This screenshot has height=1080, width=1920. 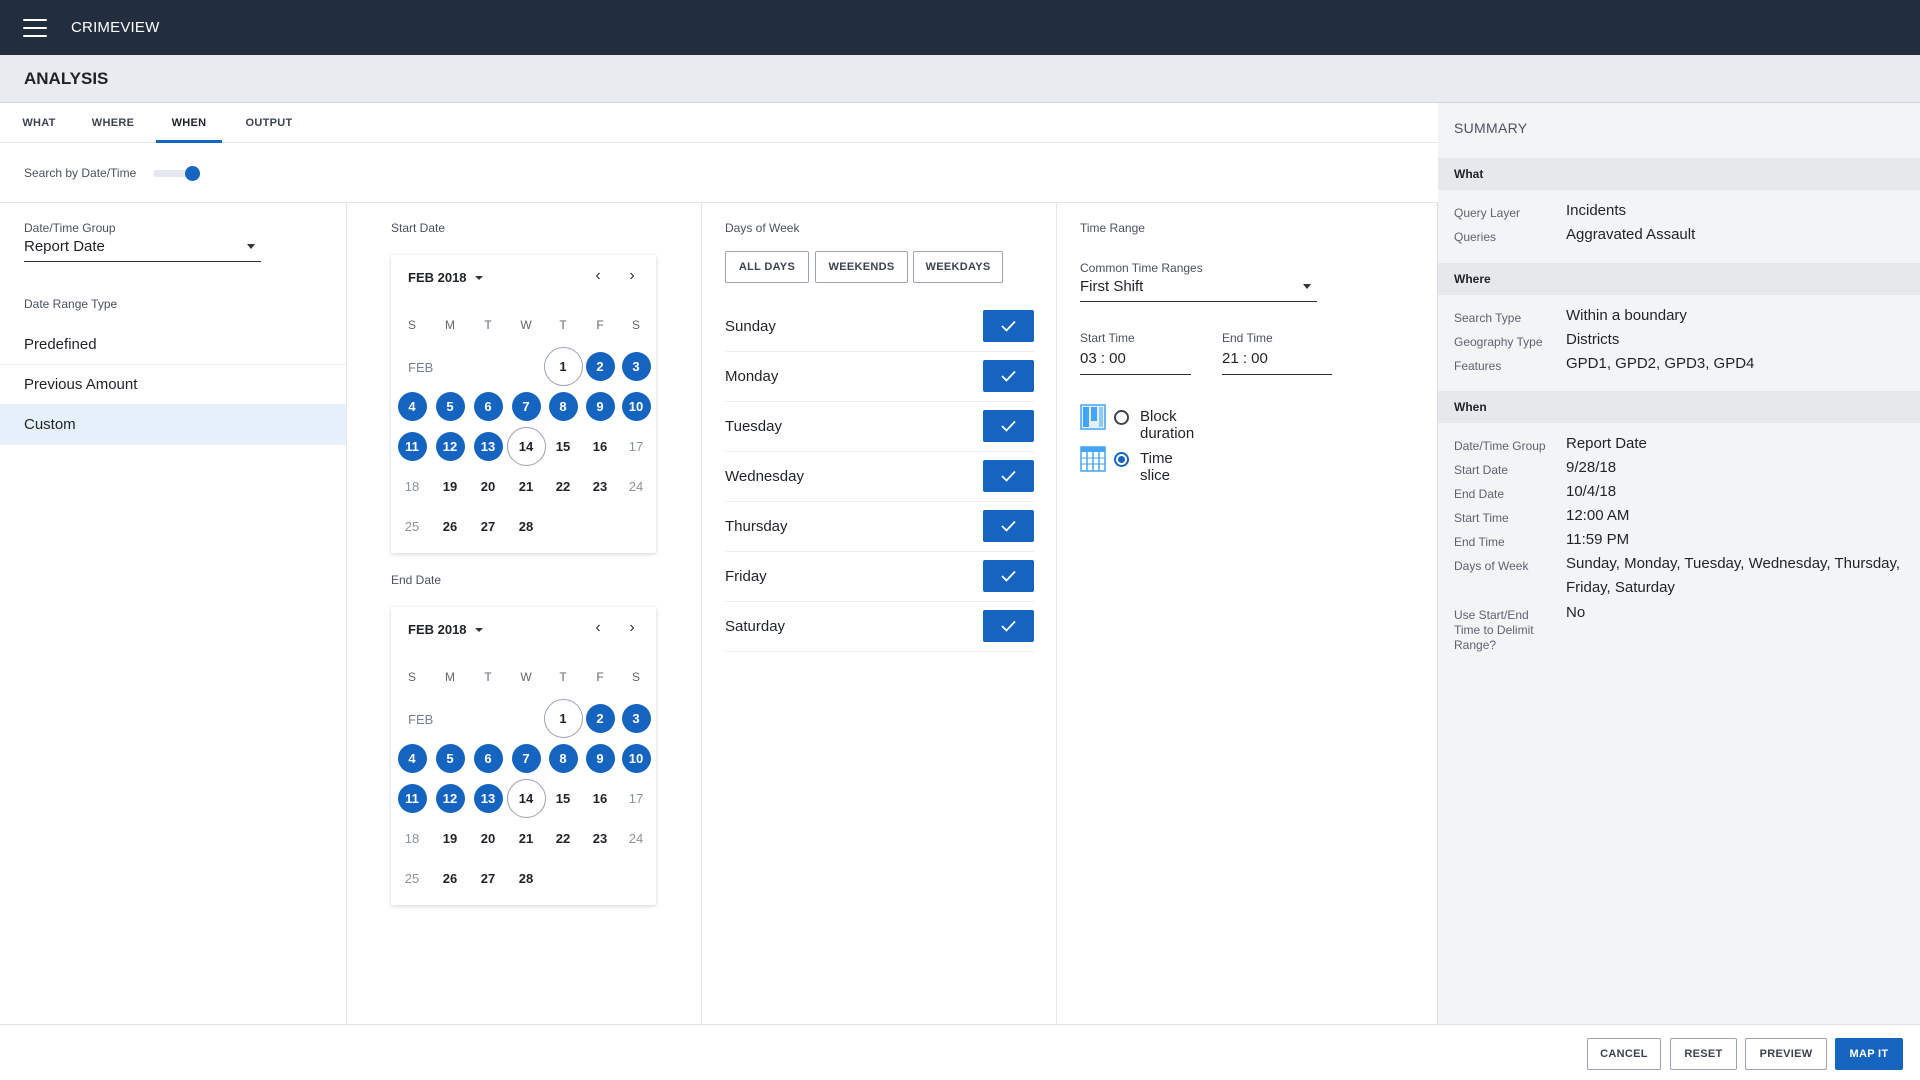 What do you see at coordinates (1703, 1054) in the screenshot?
I see `reset-button: RESET` at bounding box center [1703, 1054].